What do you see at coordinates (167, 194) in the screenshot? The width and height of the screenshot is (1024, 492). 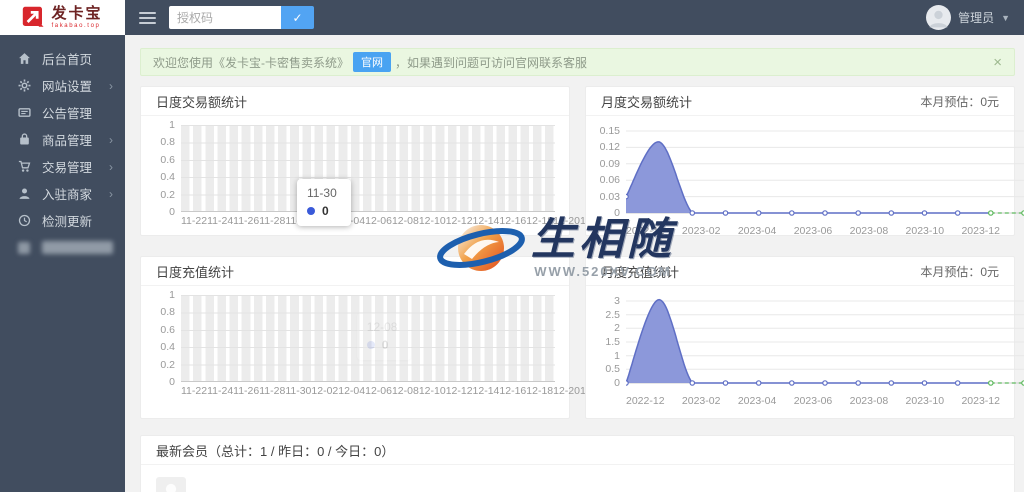 I see `y-tick-label: 0.2` at bounding box center [167, 194].